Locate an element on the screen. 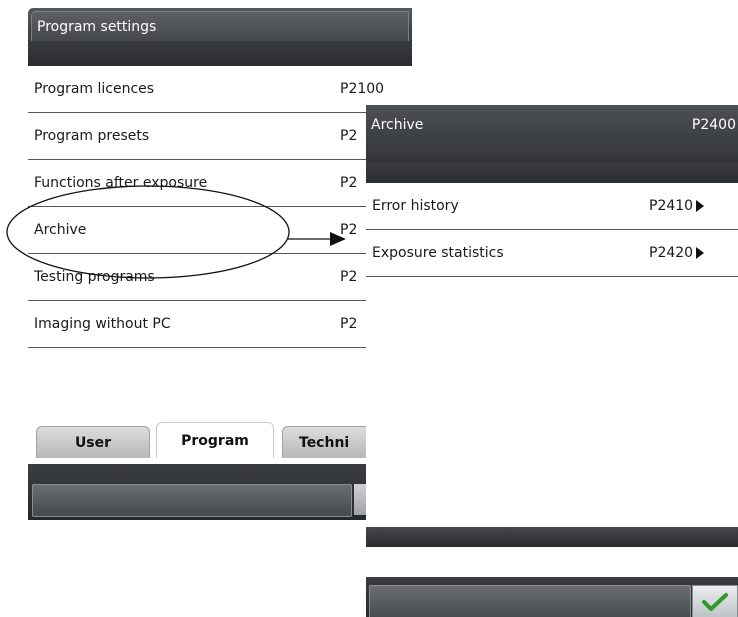 The width and height of the screenshot is (738, 617). tab-bar: User Program Techni is located at coordinates (220, 437).